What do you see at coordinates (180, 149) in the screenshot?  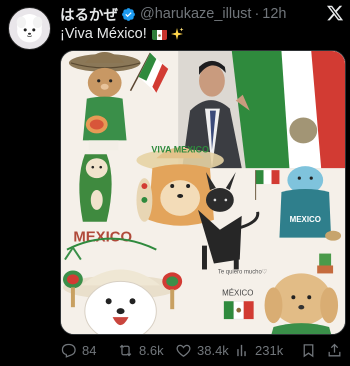 I see `sombrero-text: VIVA MEXICO` at bounding box center [180, 149].